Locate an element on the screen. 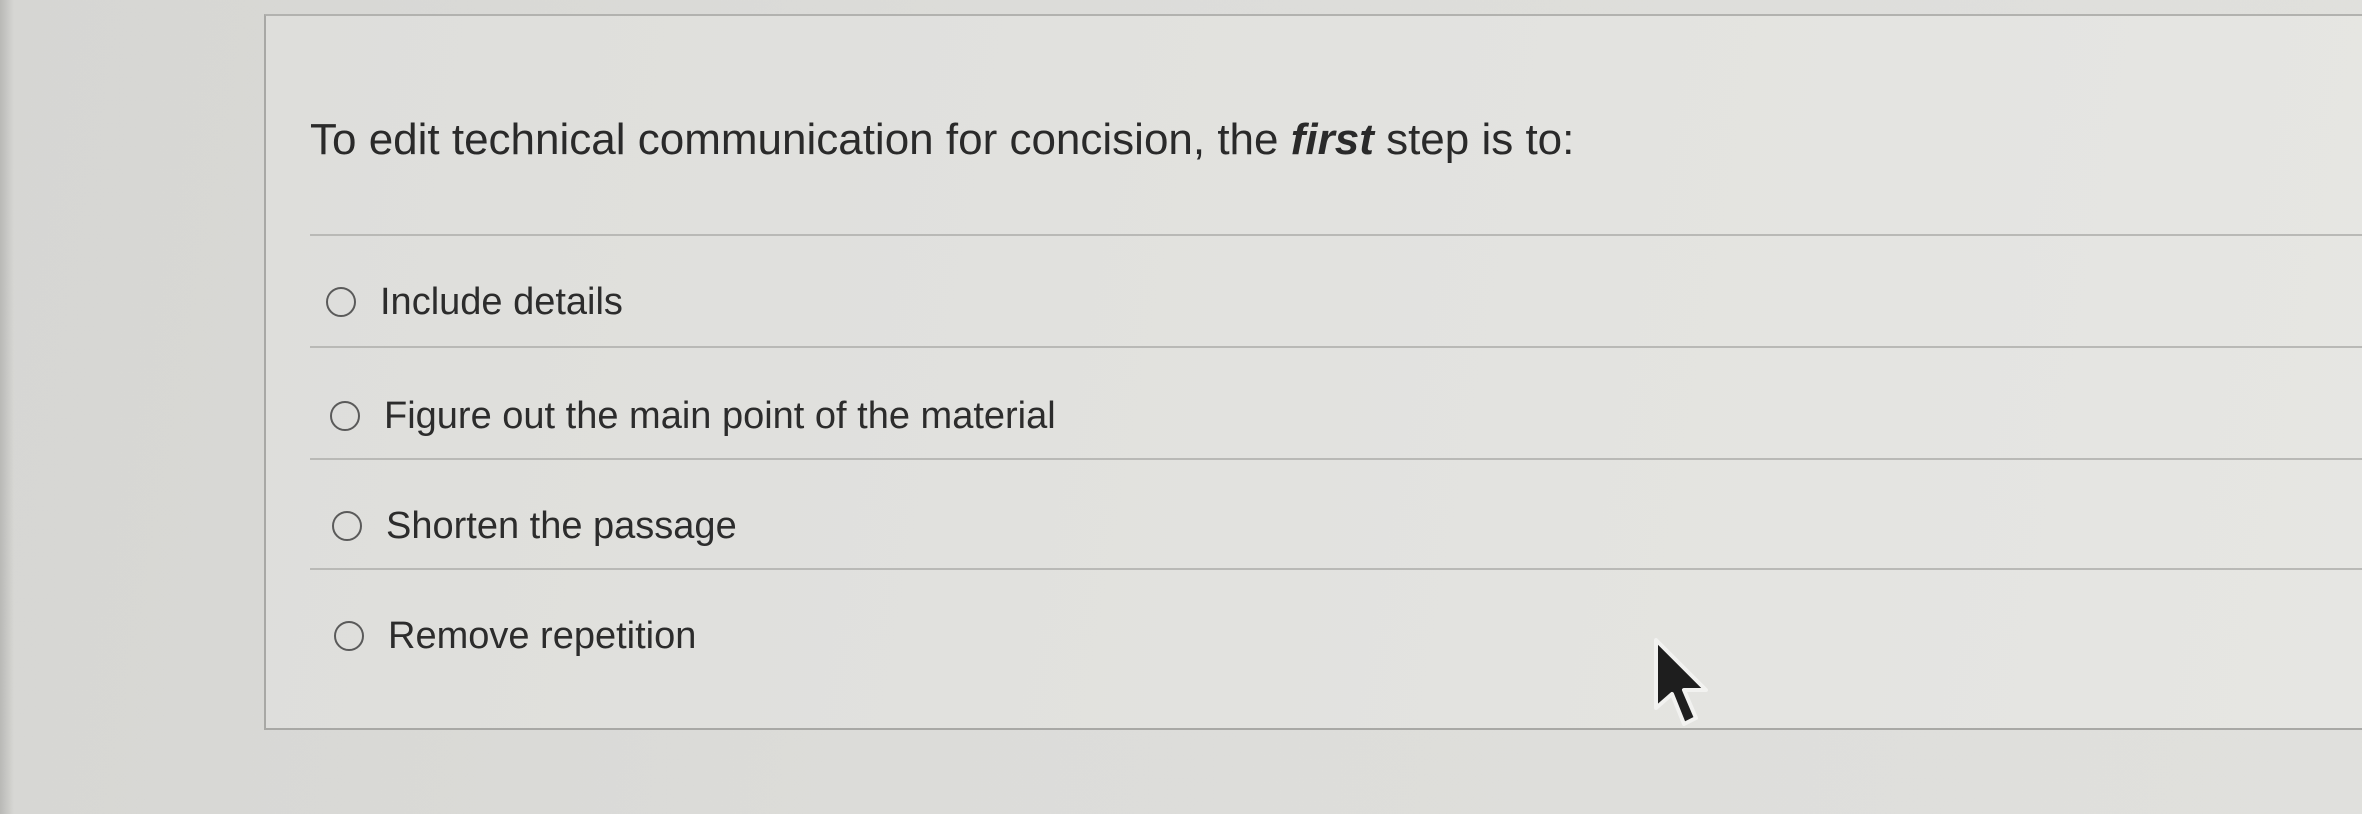 The width and height of the screenshot is (2362, 814). option-label: Shorten the passage is located at coordinates (561, 525).